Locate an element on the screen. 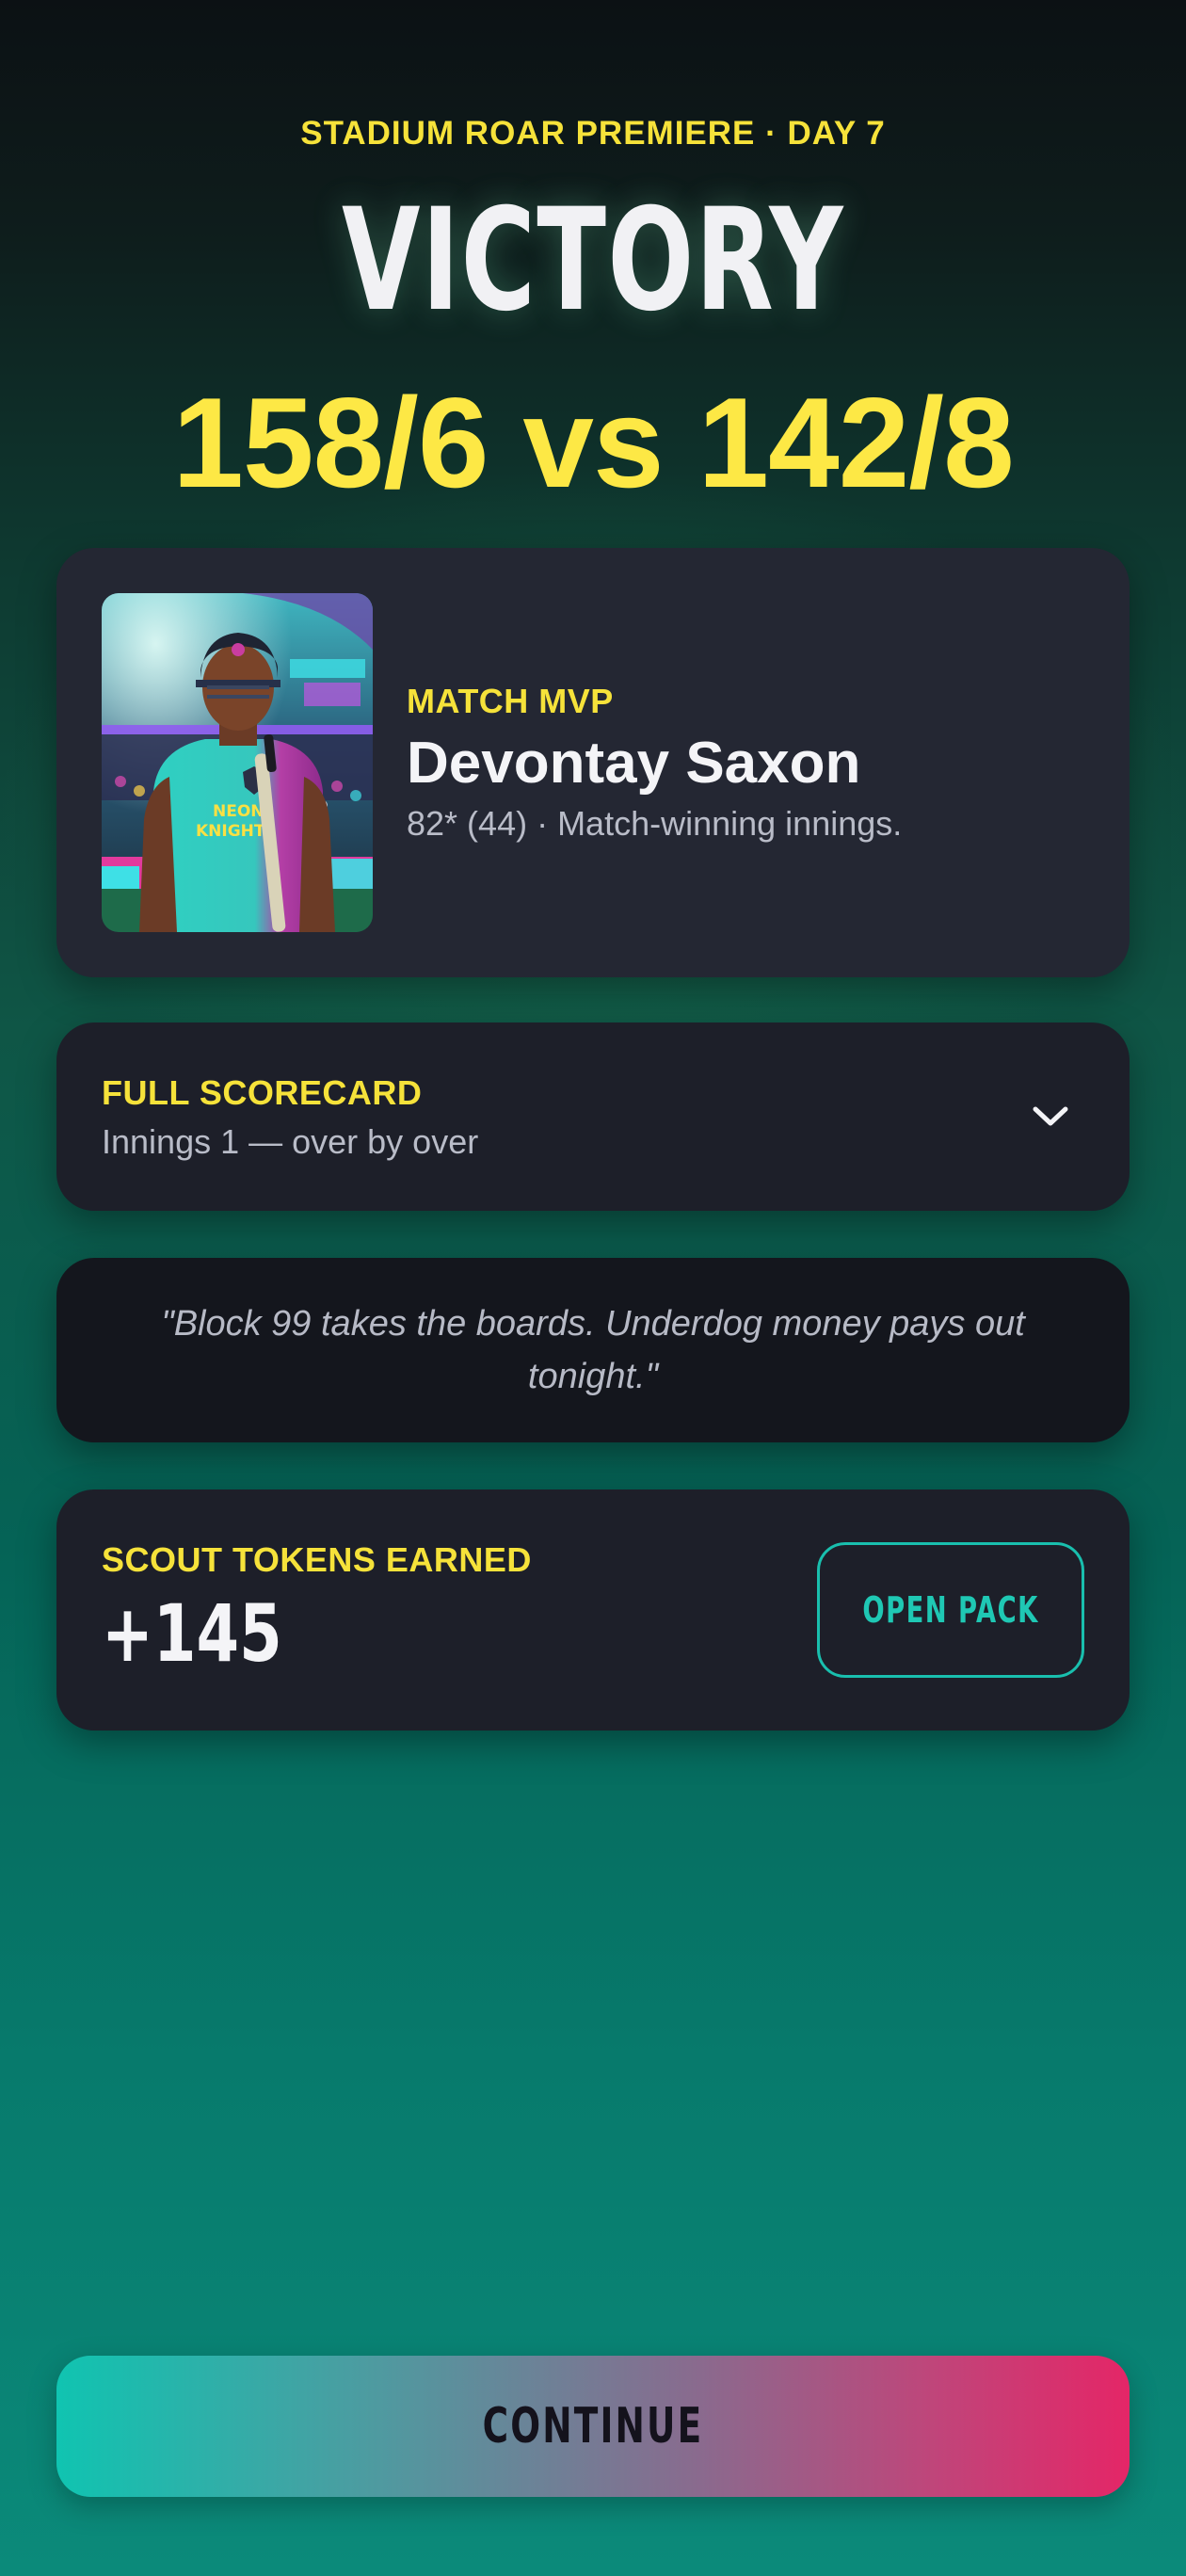 The height and width of the screenshot is (2576, 1186). continue-button: CONTINUE is located at coordinates (593, 2426).